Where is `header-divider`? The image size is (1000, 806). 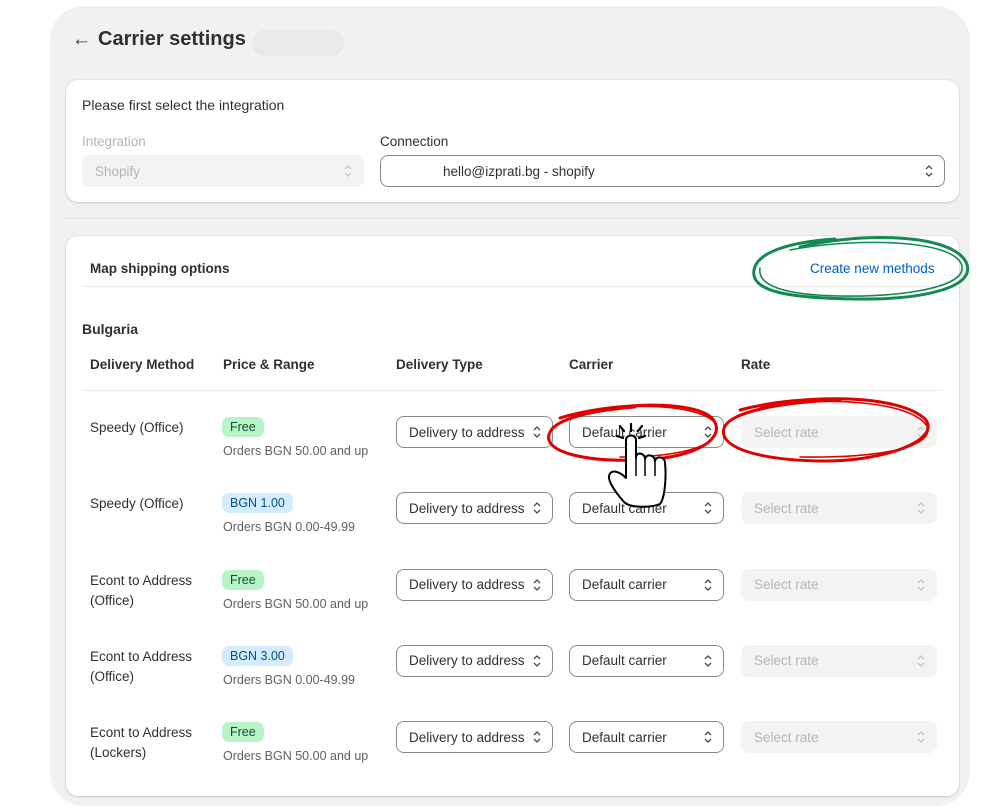
header-divider is located at coordinates (512, 286).